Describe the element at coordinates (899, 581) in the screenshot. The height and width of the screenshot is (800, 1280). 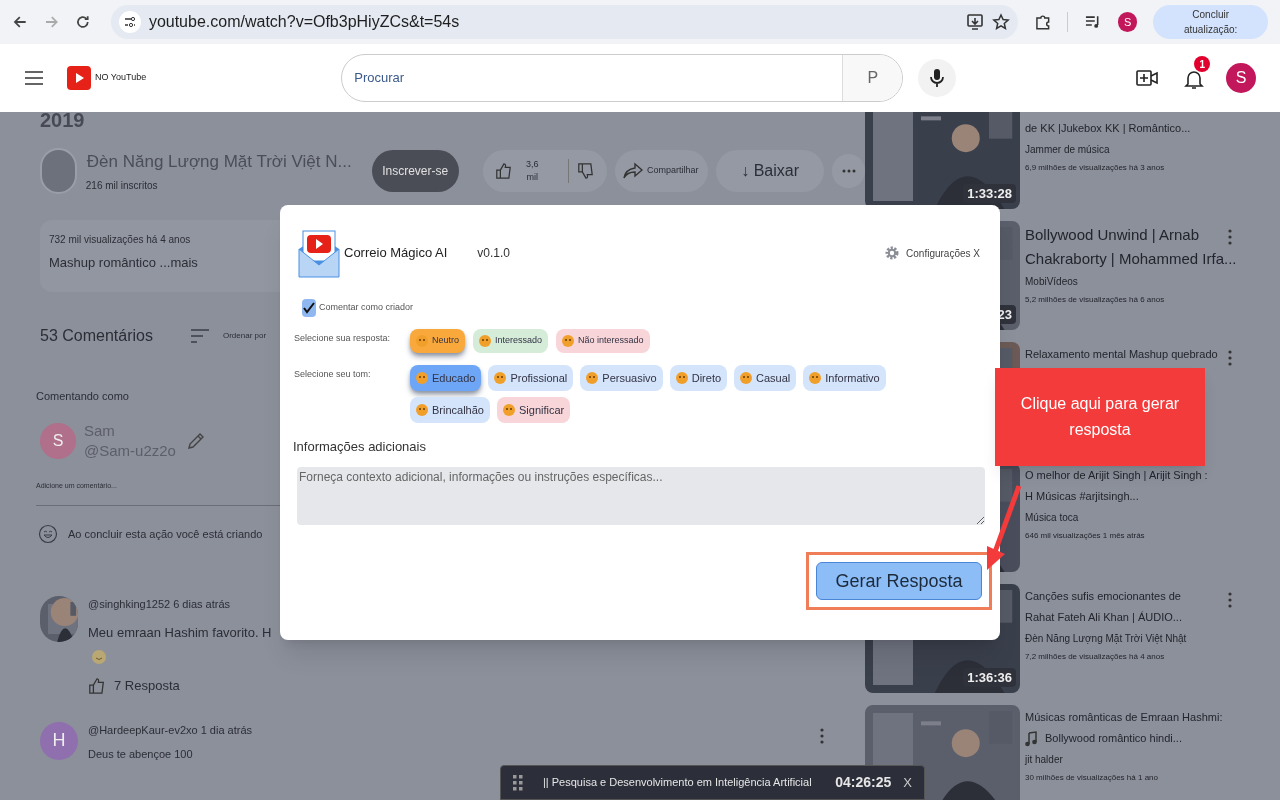
I see `generate-button: Gerar Resposta` at that location.